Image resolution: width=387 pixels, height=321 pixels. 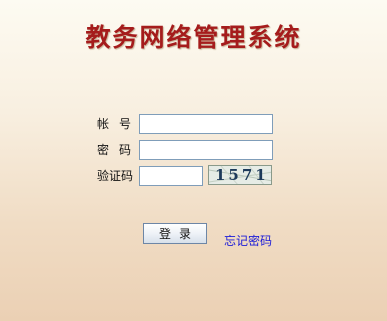 What do you see at coordinates (193, 37) in the screenshot?
I see `page-title: 教务网络管理系统` at bounding box center [193, 37].